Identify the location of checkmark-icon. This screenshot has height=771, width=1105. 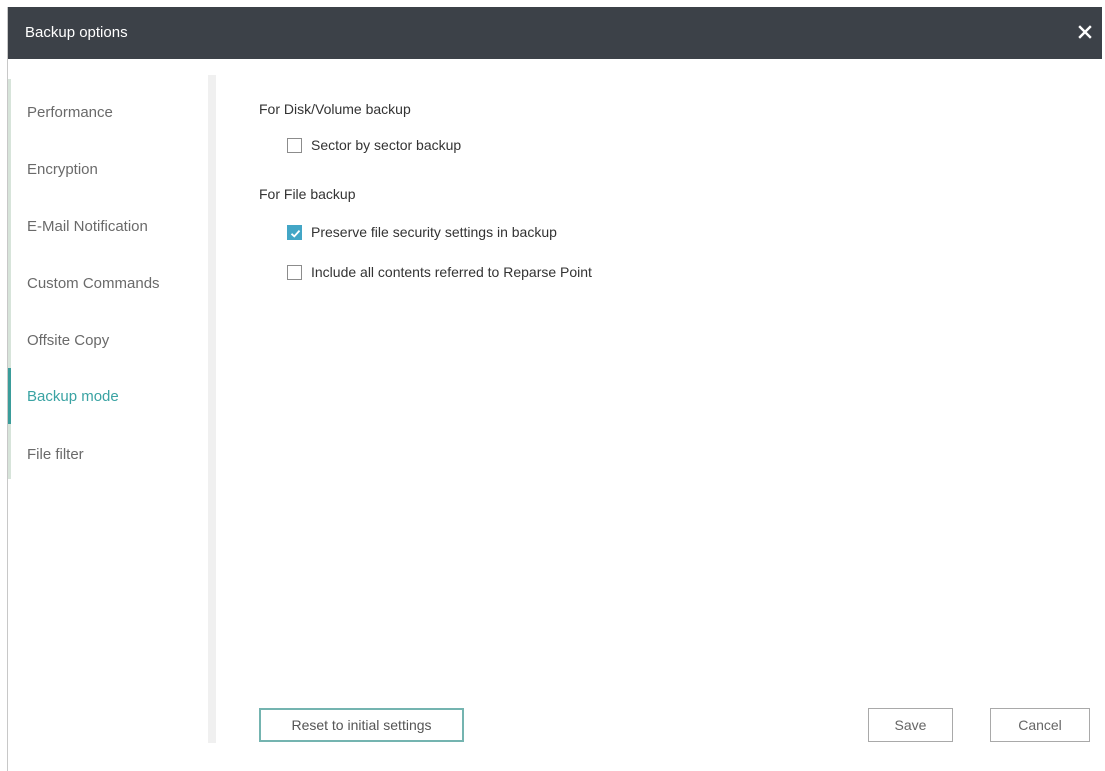
(295, 233).